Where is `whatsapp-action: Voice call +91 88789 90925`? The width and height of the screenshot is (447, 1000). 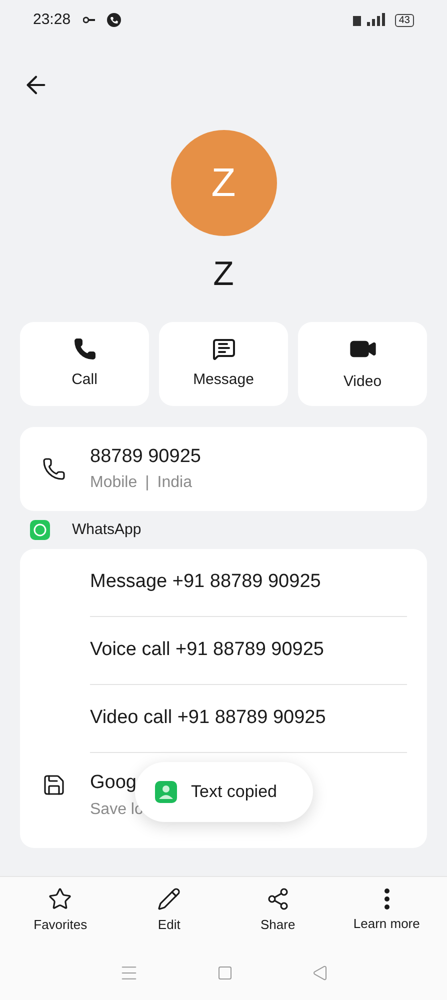 whatsapp-action: Voice call +91 88789 90925 is located at coordinates (248, 651).